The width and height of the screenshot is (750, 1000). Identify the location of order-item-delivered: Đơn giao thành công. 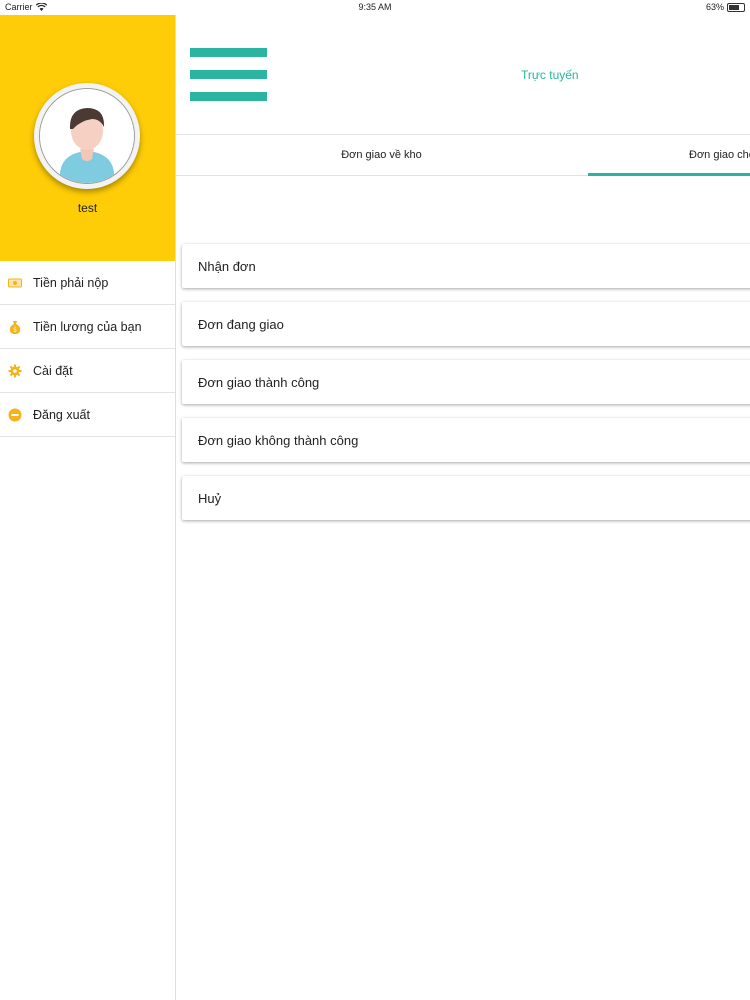
(466, 382).